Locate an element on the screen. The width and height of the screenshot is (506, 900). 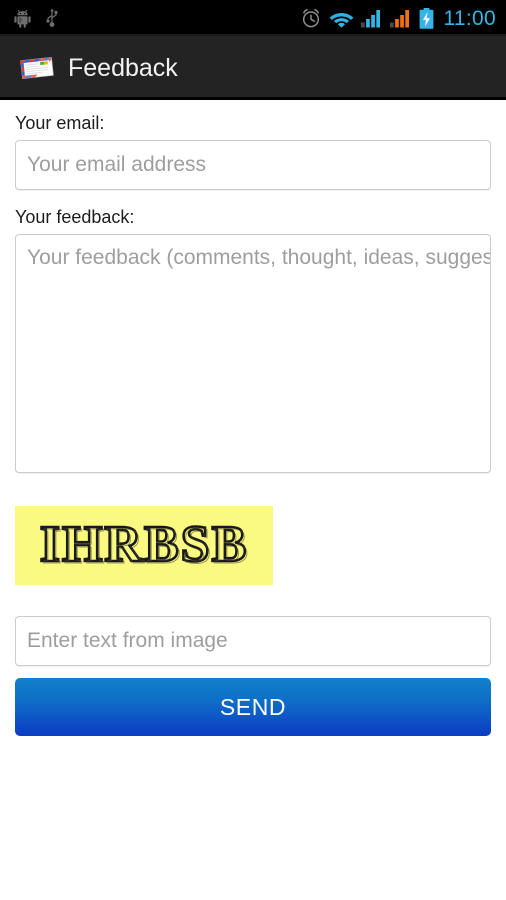
usb-icon is located at coordinates (52, 18).